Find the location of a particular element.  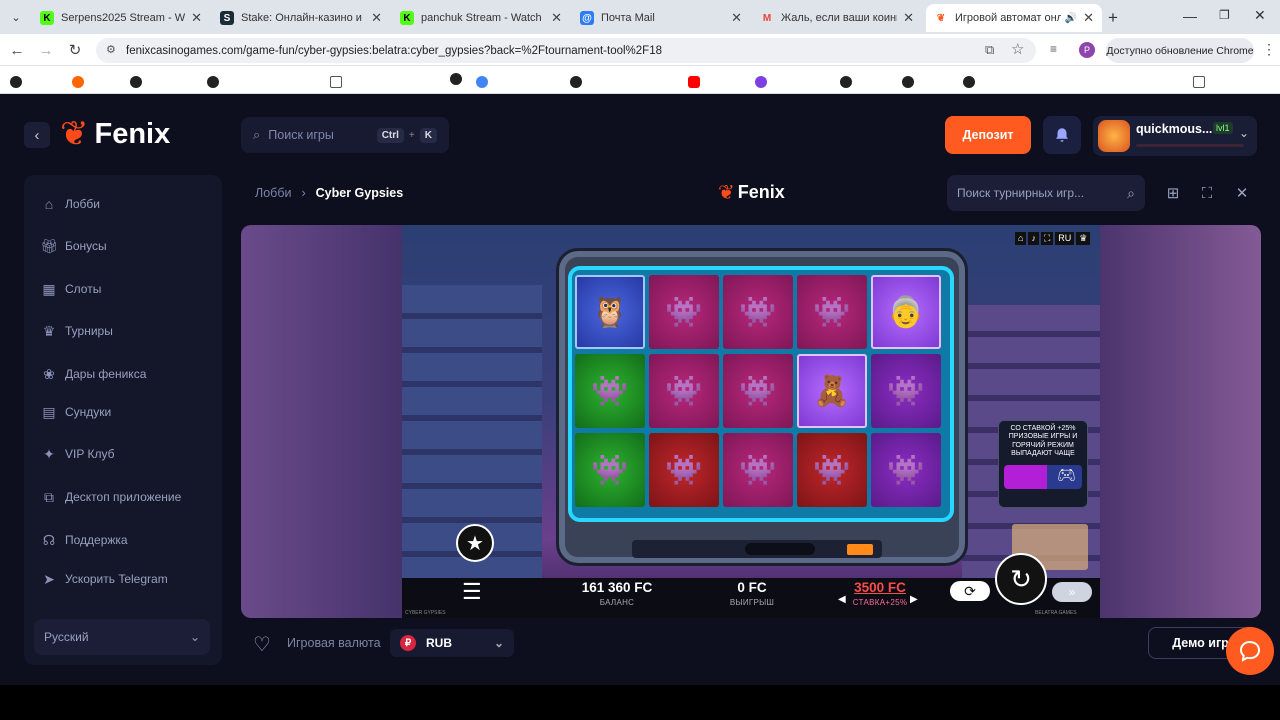

deposit-button: Депозит is located at coordinates (988, 135).